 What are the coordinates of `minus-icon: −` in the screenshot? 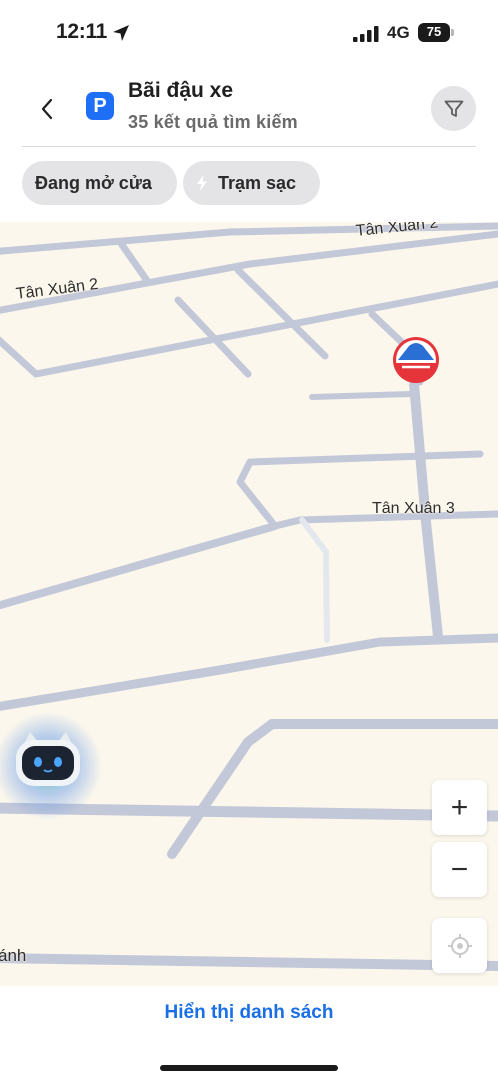 It's located at (459, 869).